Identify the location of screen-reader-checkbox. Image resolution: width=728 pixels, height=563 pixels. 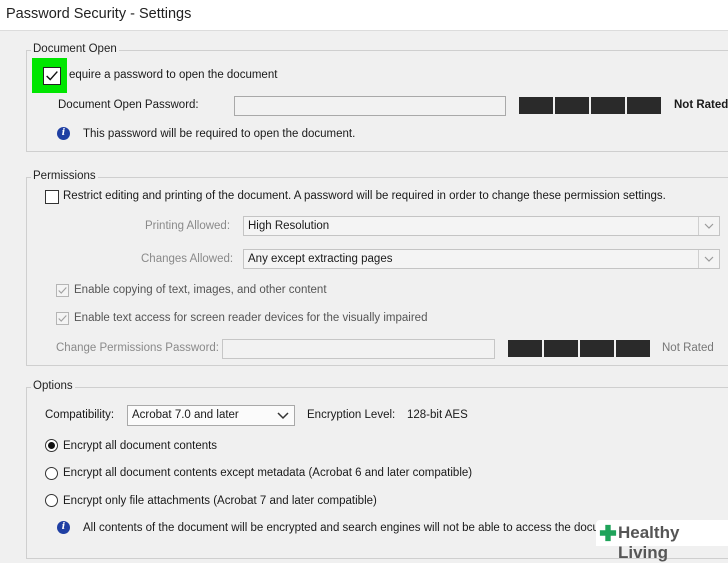
(62, 318).